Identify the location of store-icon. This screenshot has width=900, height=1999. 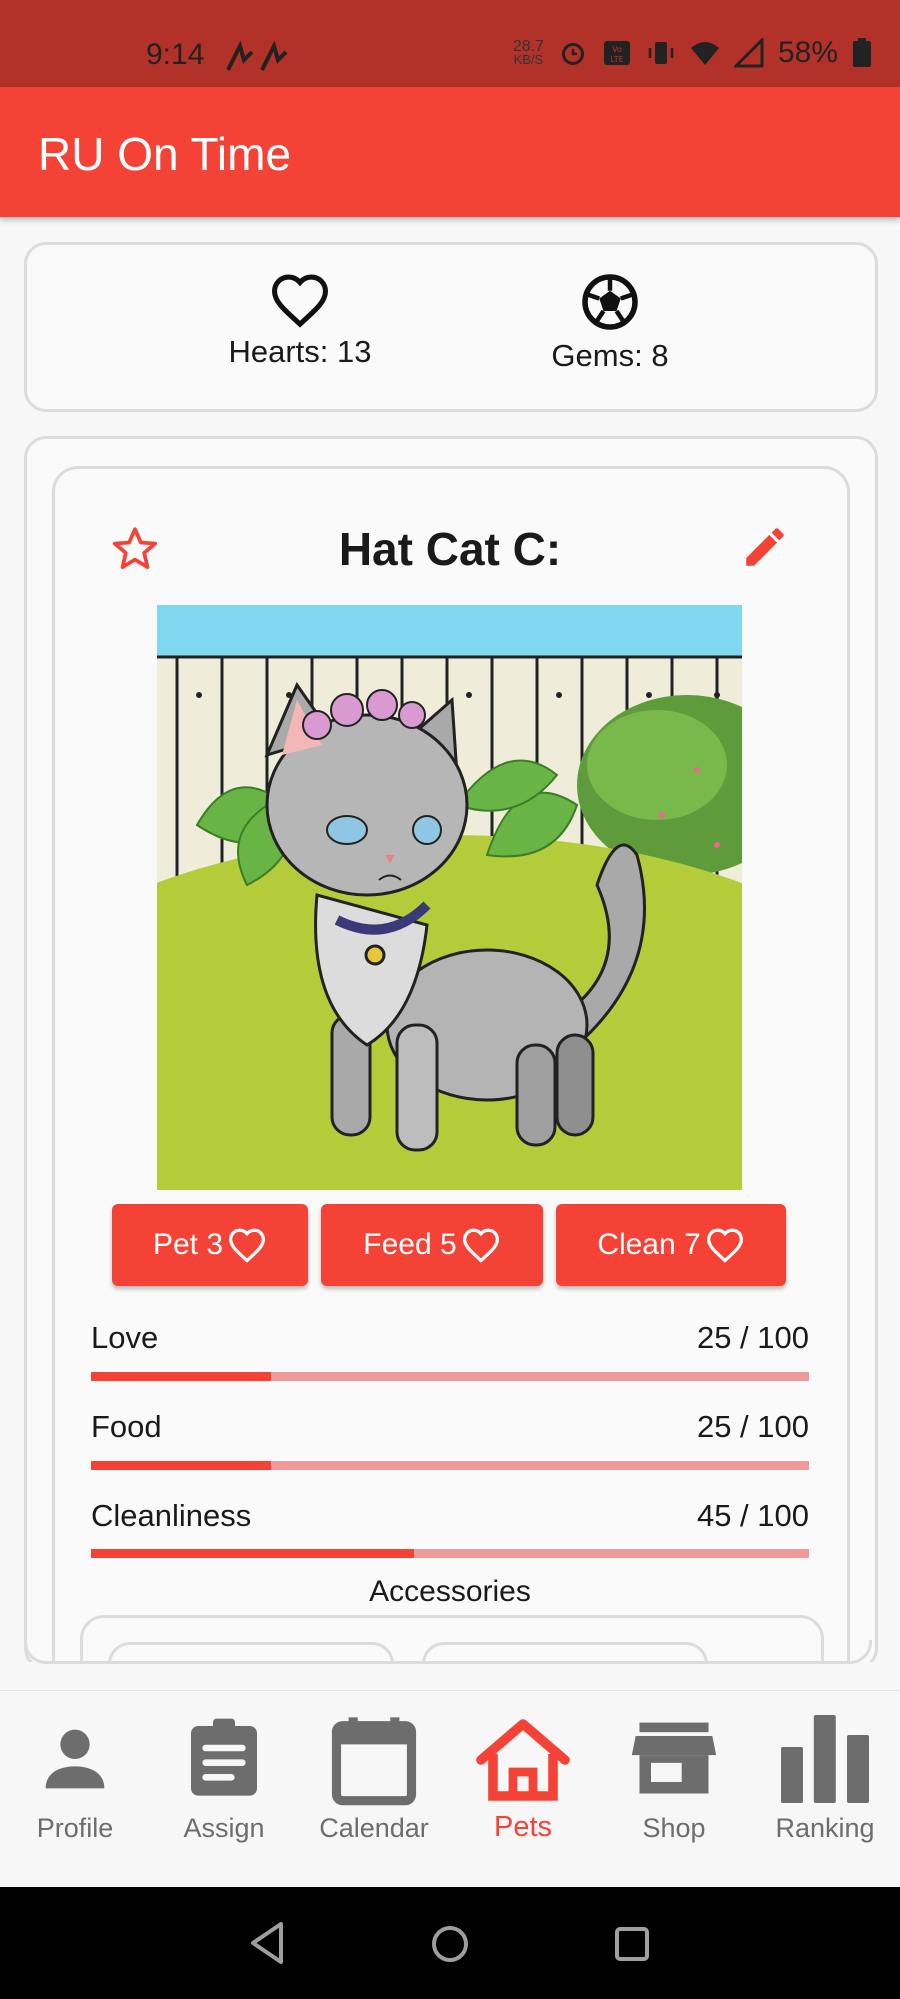
(674, 1758).